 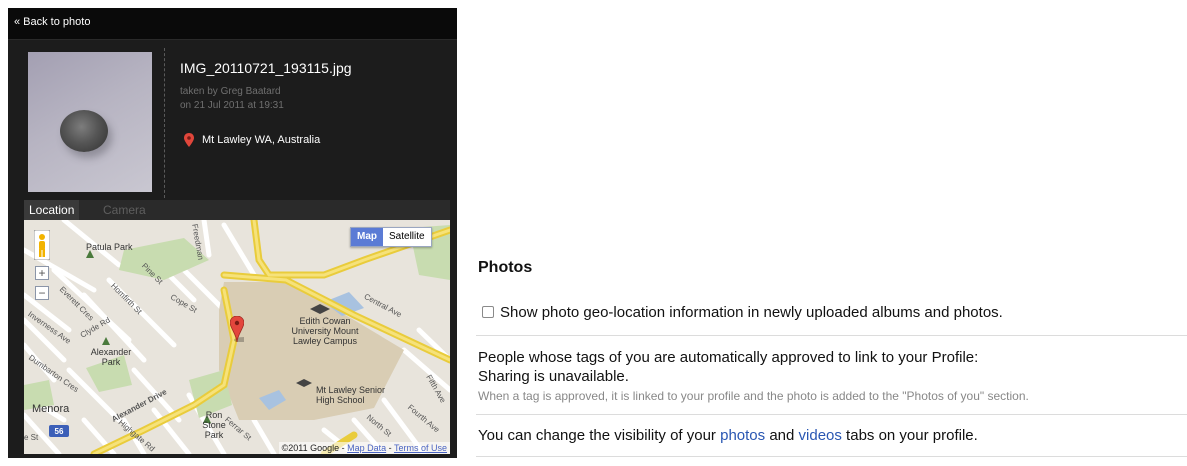 What do you see at coordinates (59, 431) in the screenshot?
I see `route-shield-label: 56` at bounding box center [59, 431].